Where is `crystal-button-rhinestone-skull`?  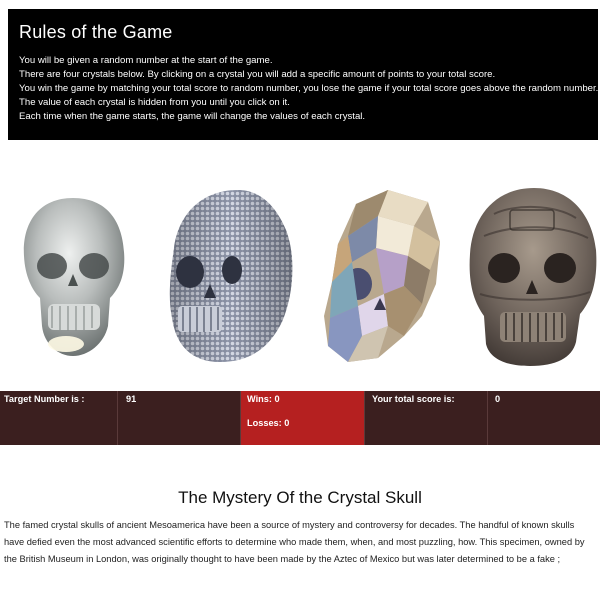
crystal-button-rhinestone-skull is located at coordinates (230, 276).